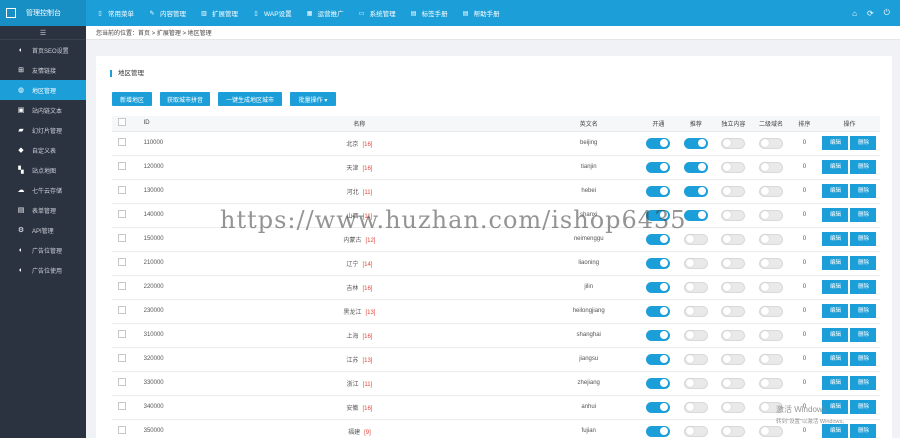 Image resolution: width=900 pixels, height=438 pixels. I want to click on generate-cities-button: 一键生成地区城市, so click(250, 99).